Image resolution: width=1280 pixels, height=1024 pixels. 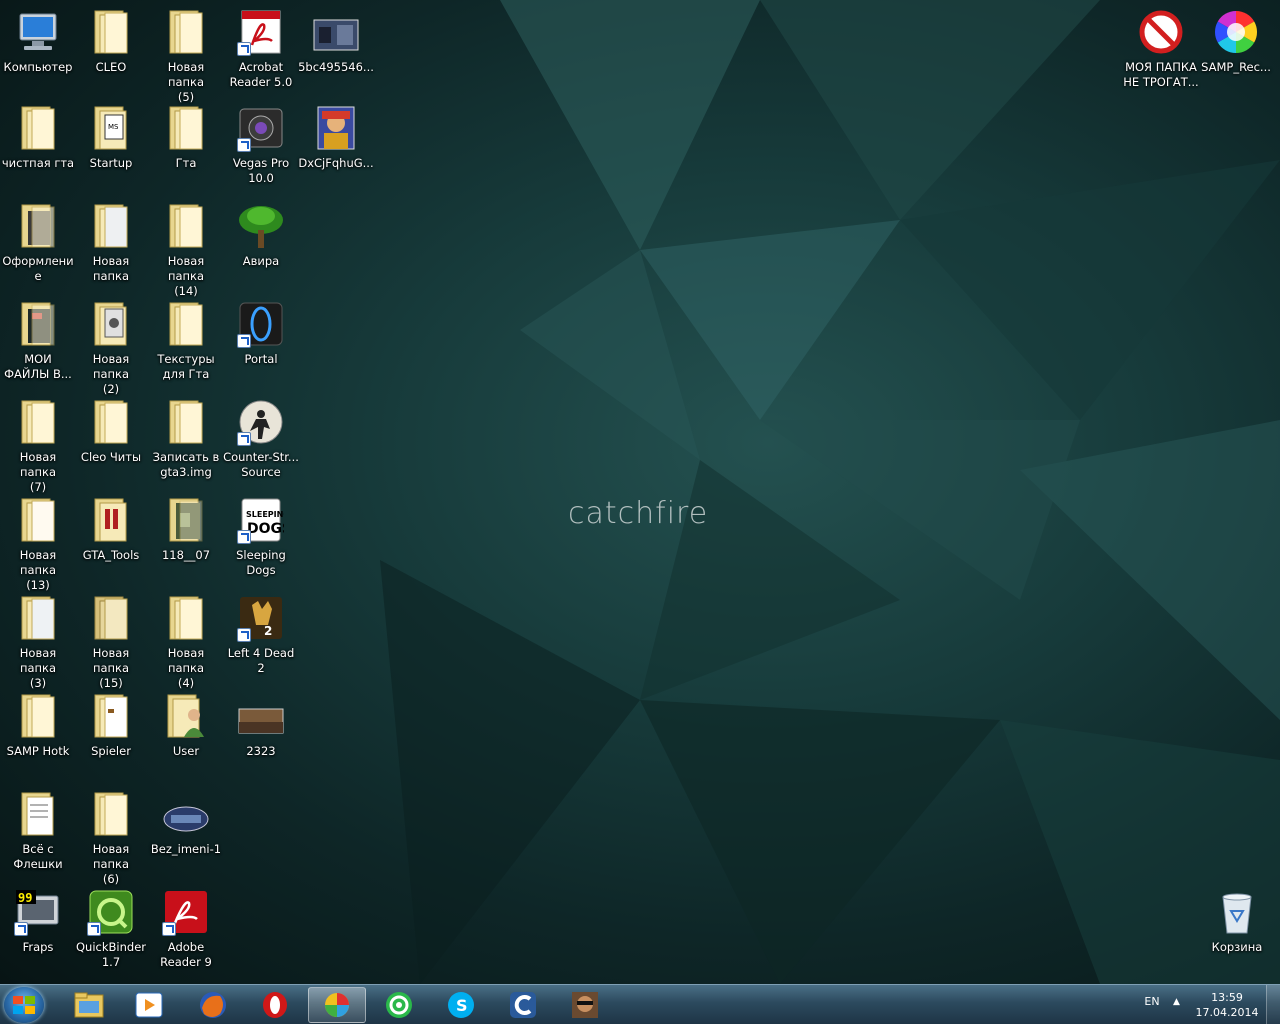 I want to click on desktop-icon-computer: Компьютер, so click(x=38, y=41).